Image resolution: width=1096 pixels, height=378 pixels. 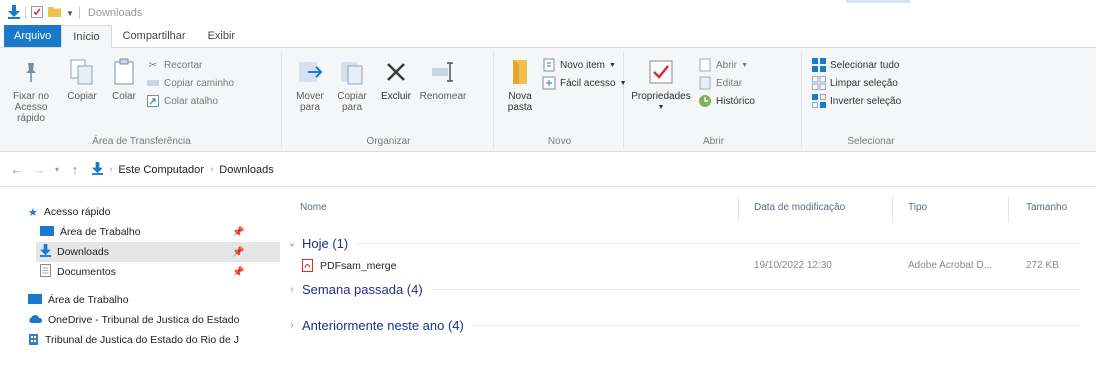 What do you see at coordinates (17, 170) in the screenshot?
I see `back-button: ←` at bounding box center [17, 170].